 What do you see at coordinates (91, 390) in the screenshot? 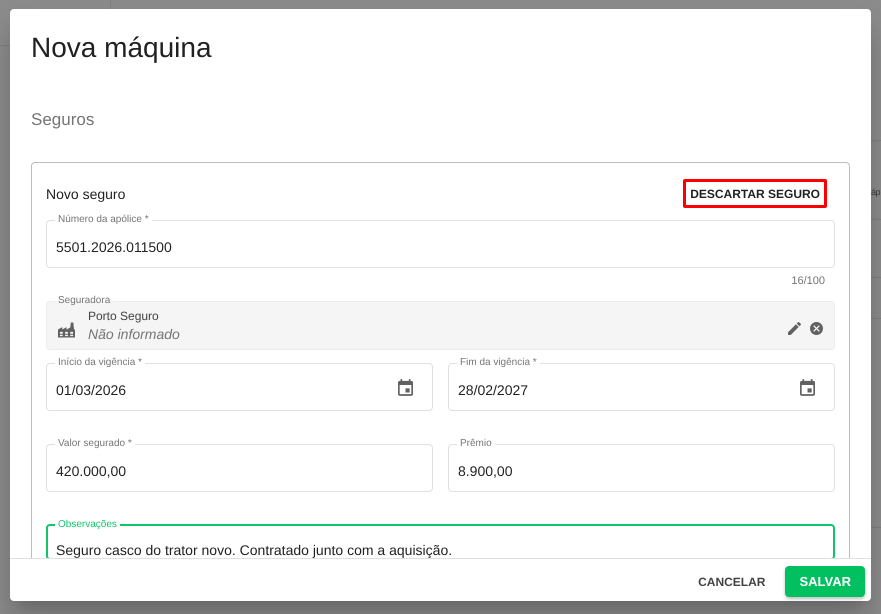
I see `field-value: 01/03/2026` at bounding box center [91, 390].